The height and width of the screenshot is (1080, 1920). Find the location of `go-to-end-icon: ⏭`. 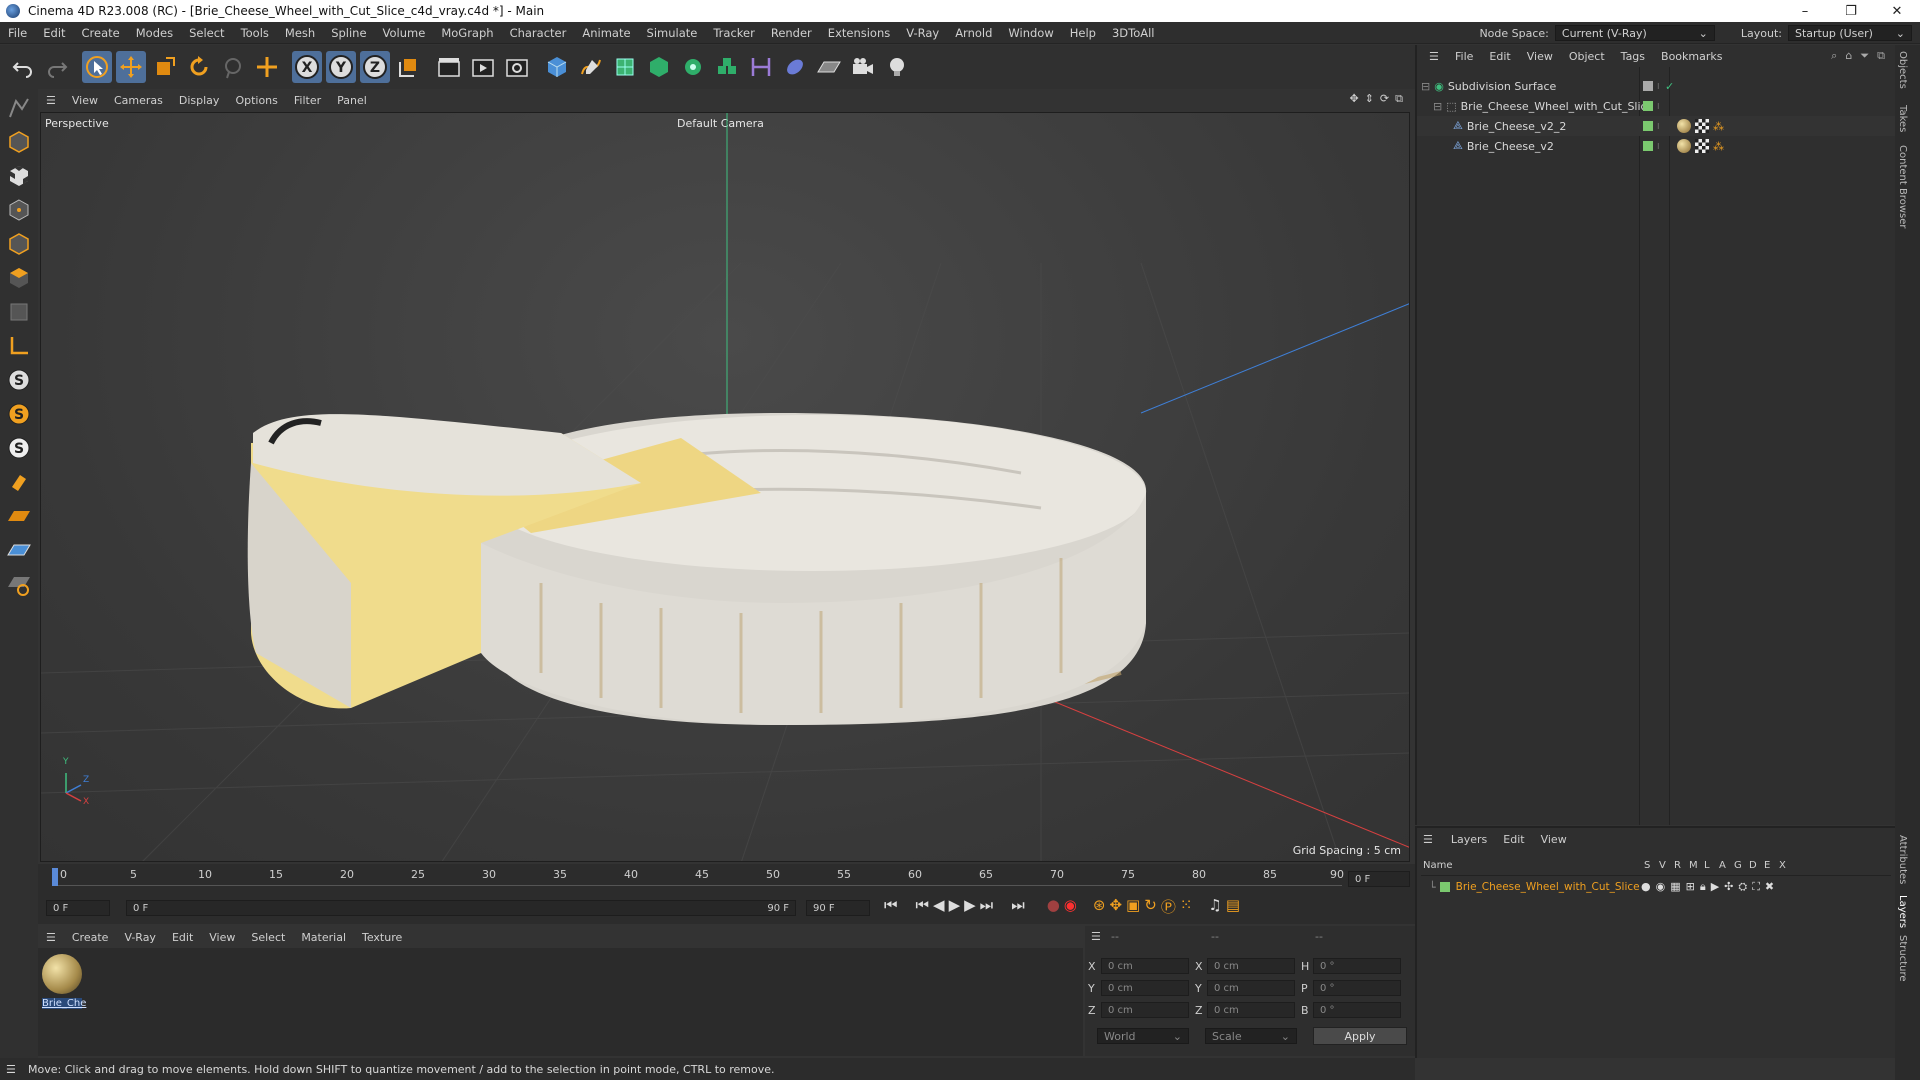

go-to-end-icon: ⏭ is located at coordinates (1018, 906).